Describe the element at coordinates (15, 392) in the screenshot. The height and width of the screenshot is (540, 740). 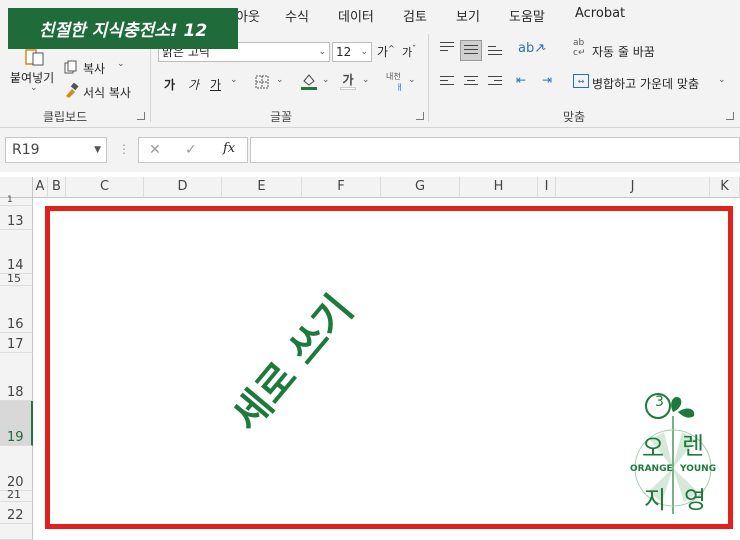
I see `row-number: 18` at that location.